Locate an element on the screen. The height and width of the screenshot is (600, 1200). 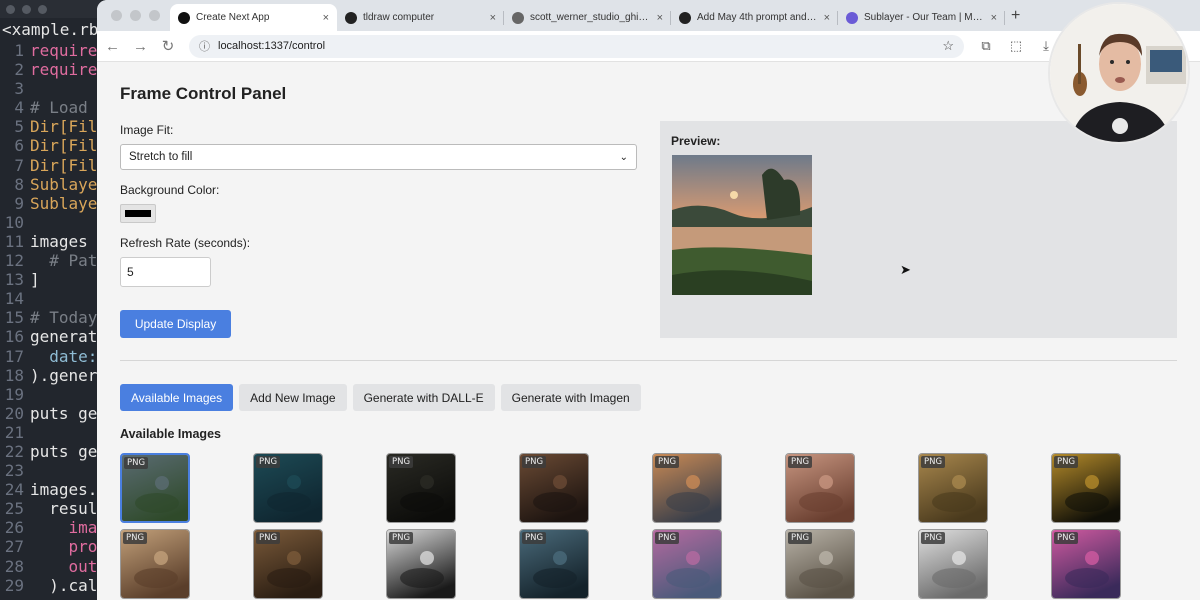
editor-filename: <xample.rb] is located at coordinates (51, 29).